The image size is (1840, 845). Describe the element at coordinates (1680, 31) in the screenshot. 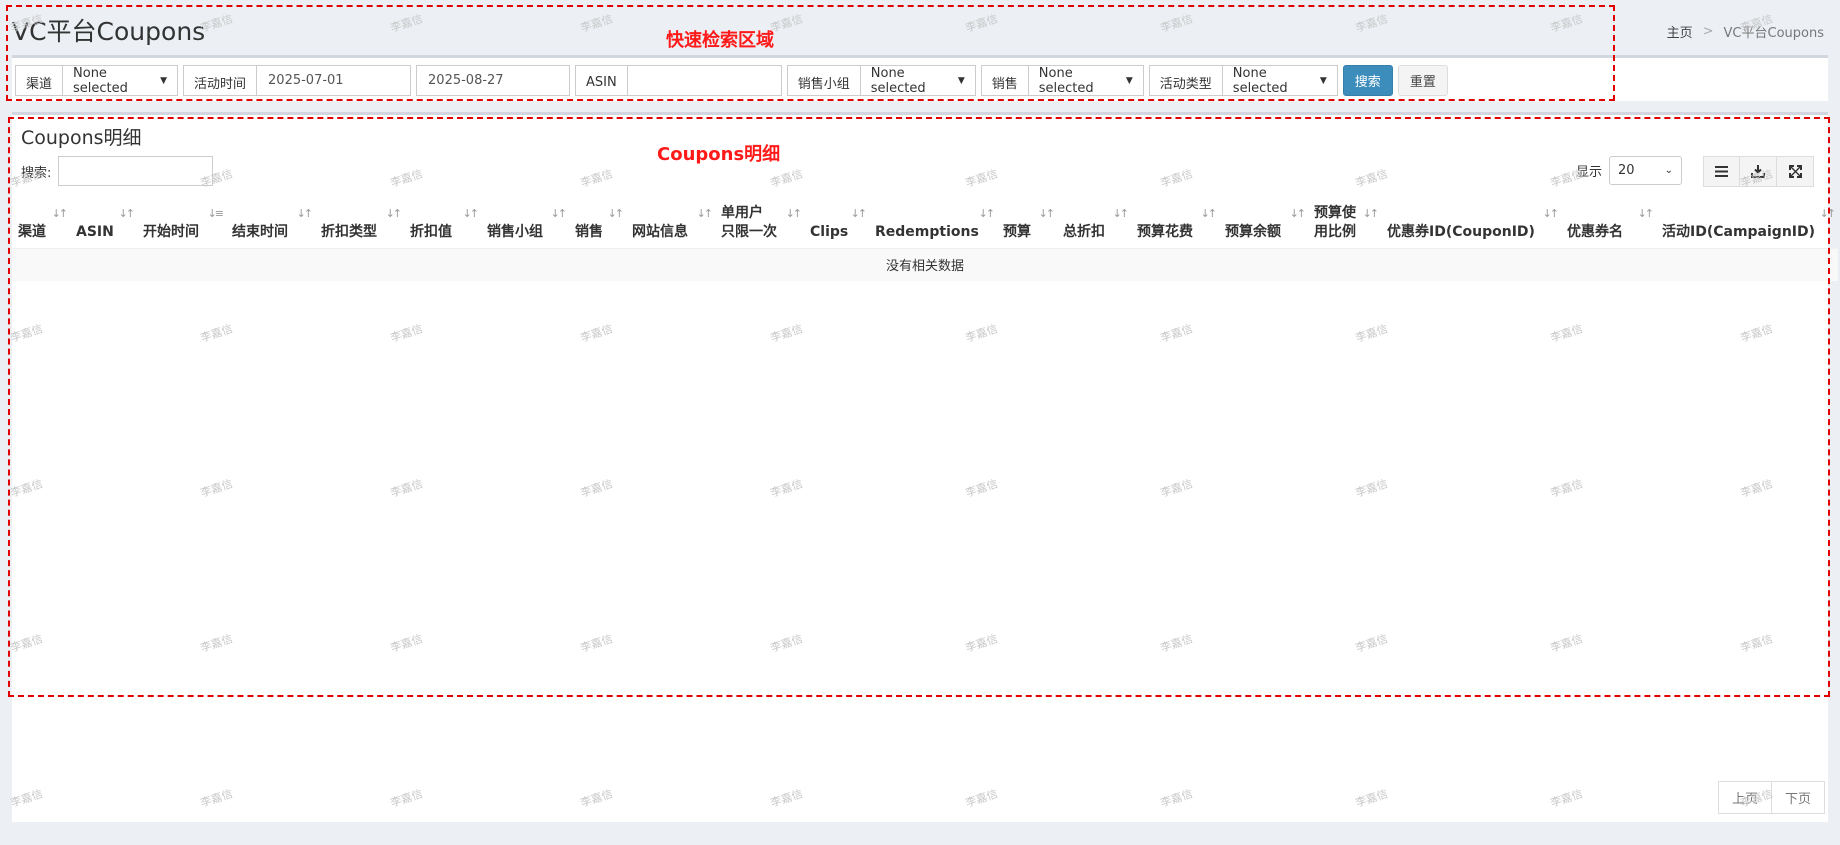

I see `breadcrumb-home: 主页` at that location.